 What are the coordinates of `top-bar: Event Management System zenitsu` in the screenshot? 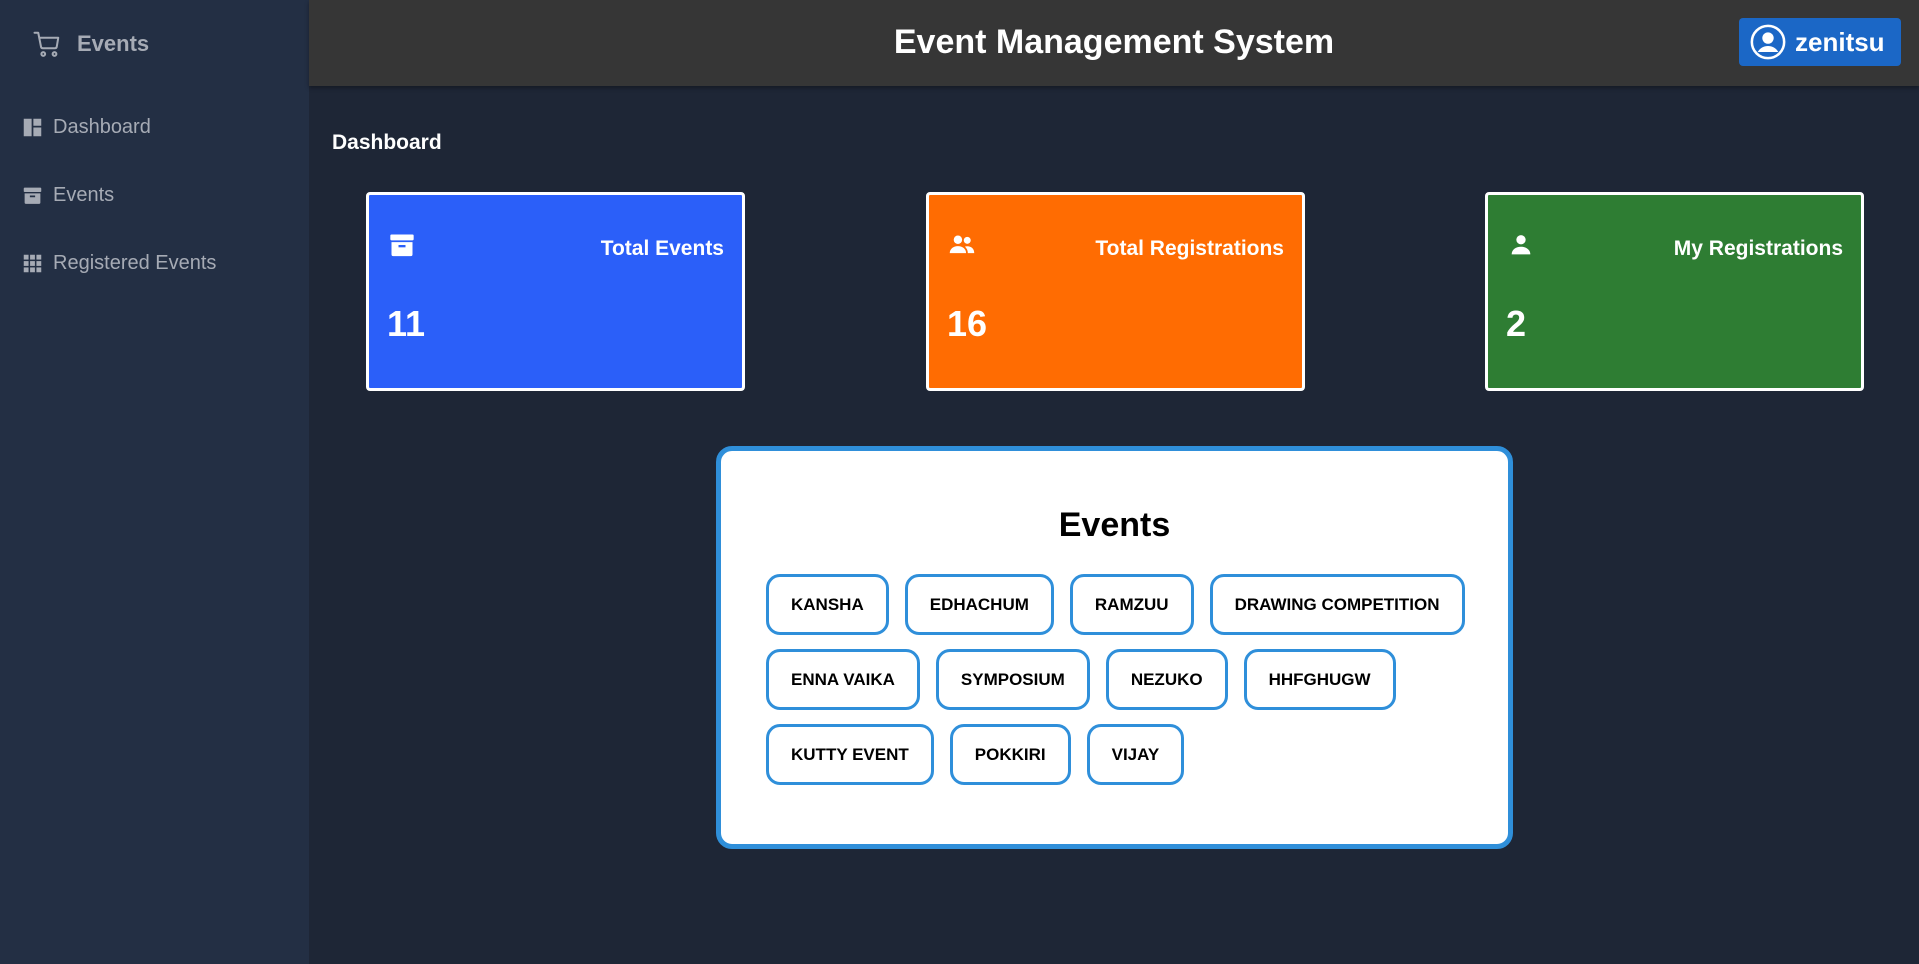 It's located at (1114, 43).